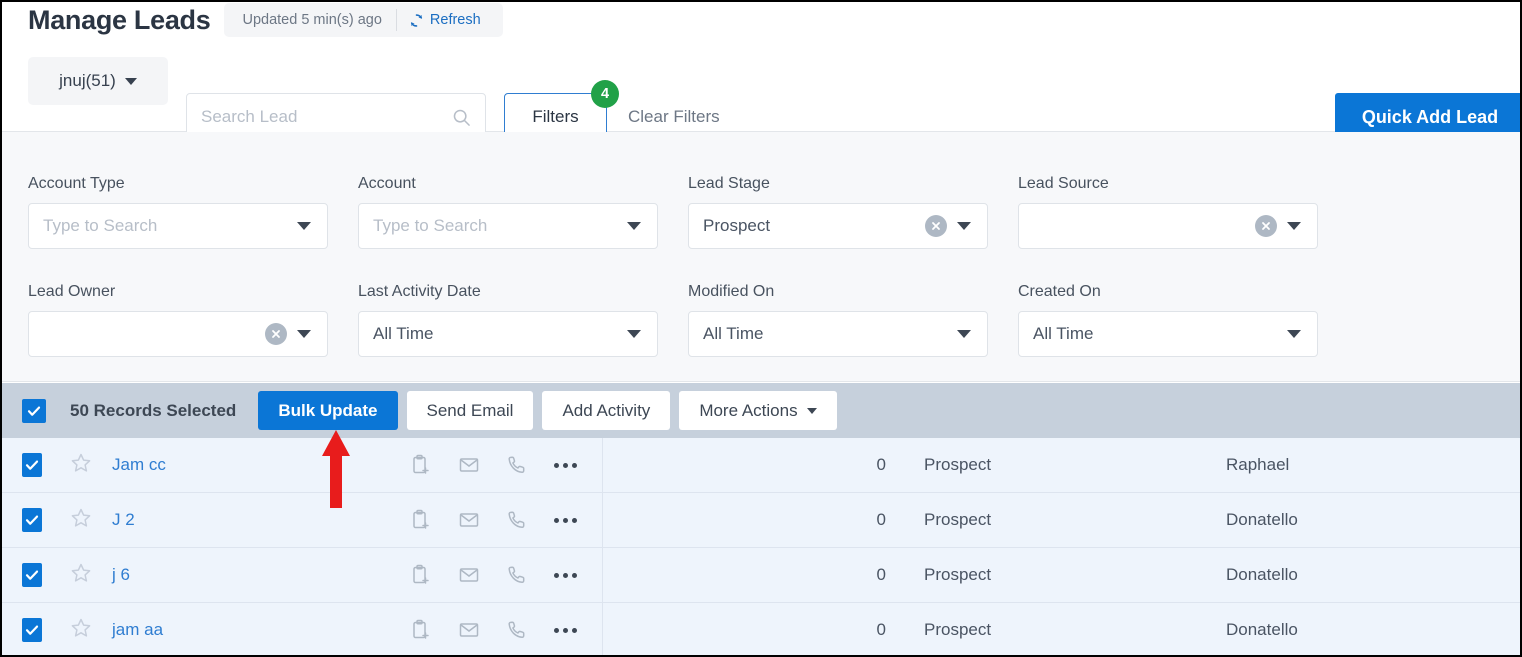  I want to click on select-all-checkbox, so click(34, 410).